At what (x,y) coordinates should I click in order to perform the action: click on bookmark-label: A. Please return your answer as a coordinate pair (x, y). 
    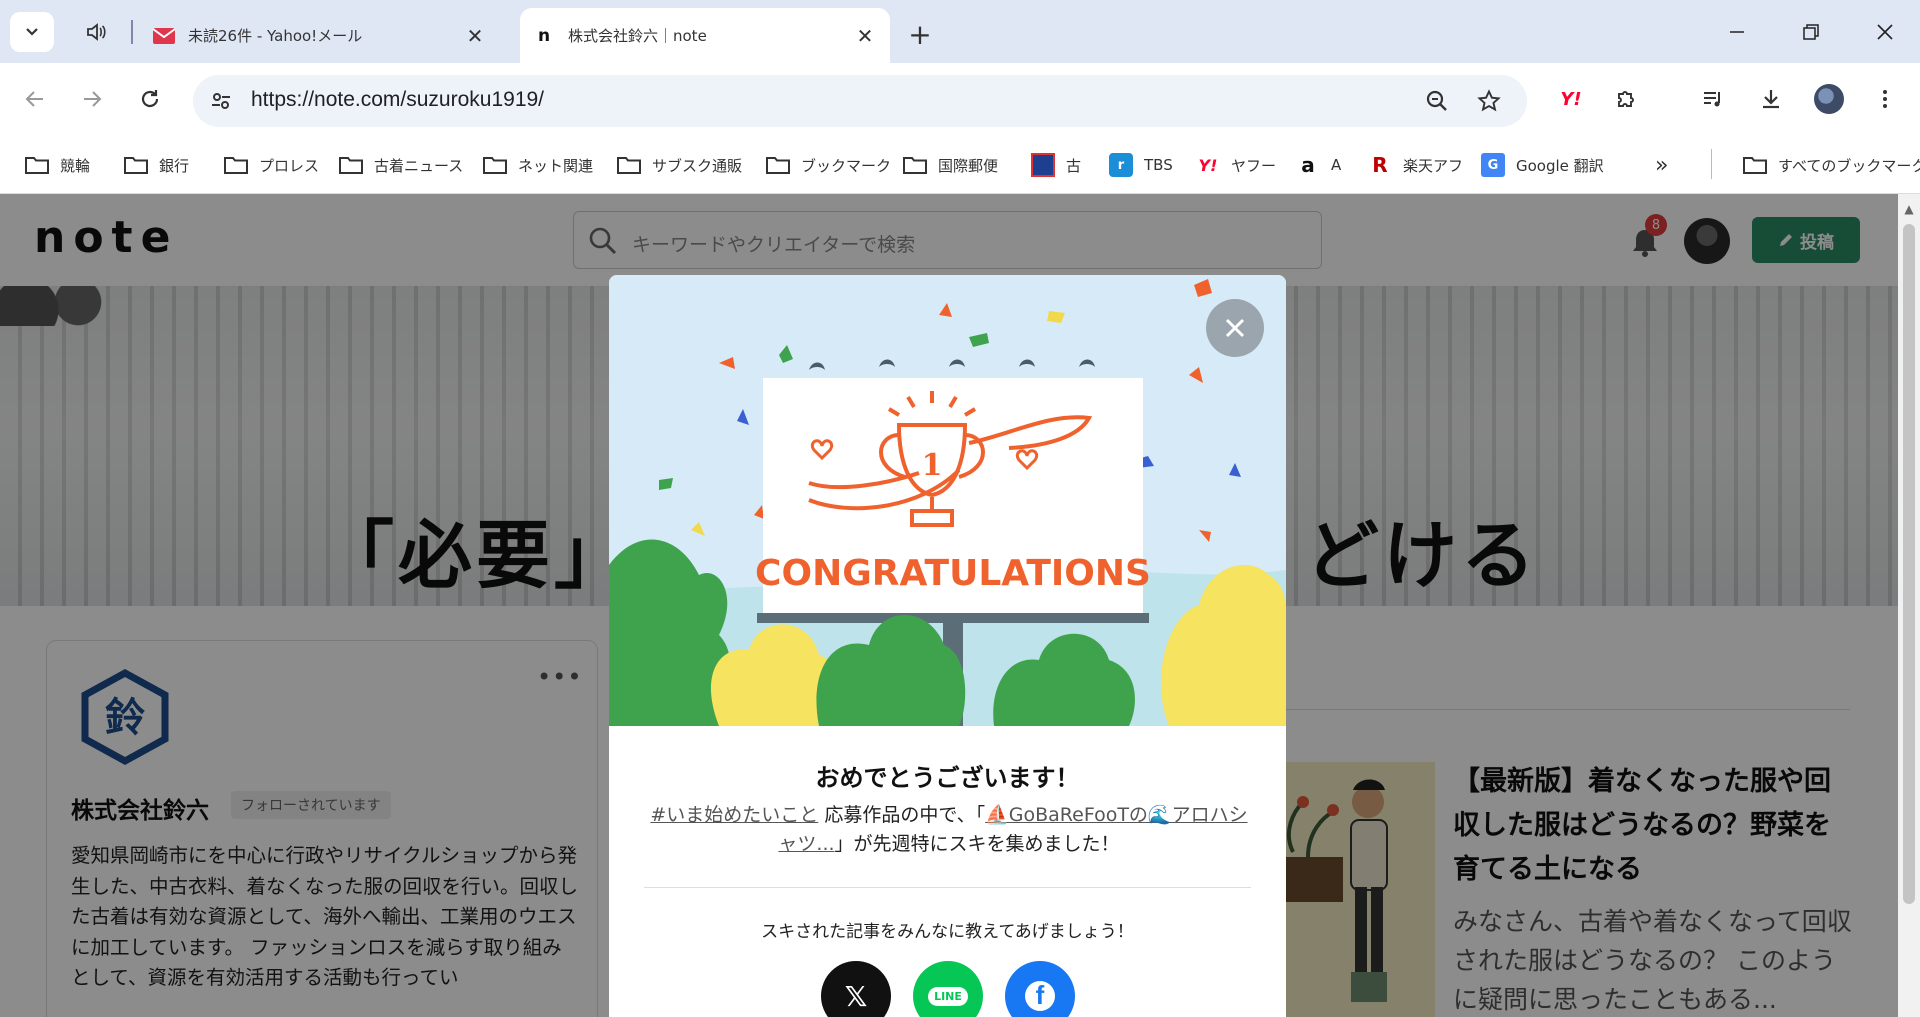
    Looking at the image, I should click on (1336, 165).